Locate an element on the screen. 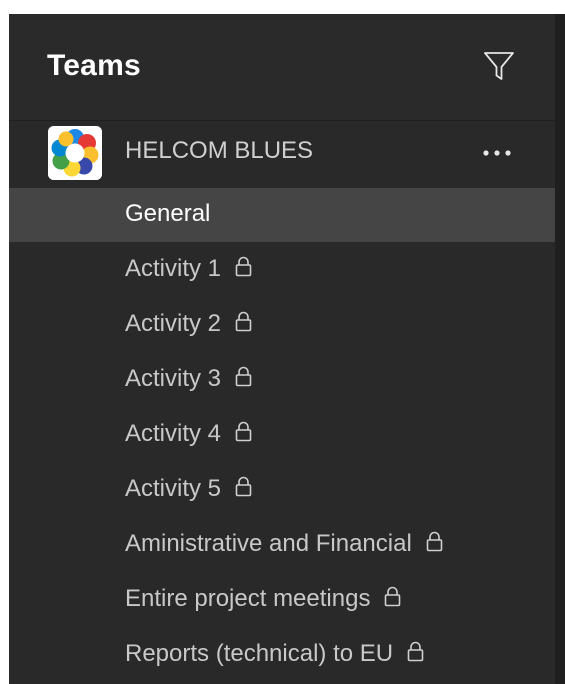  channel-label: Activity 4 is located at coordinates (188, 434).